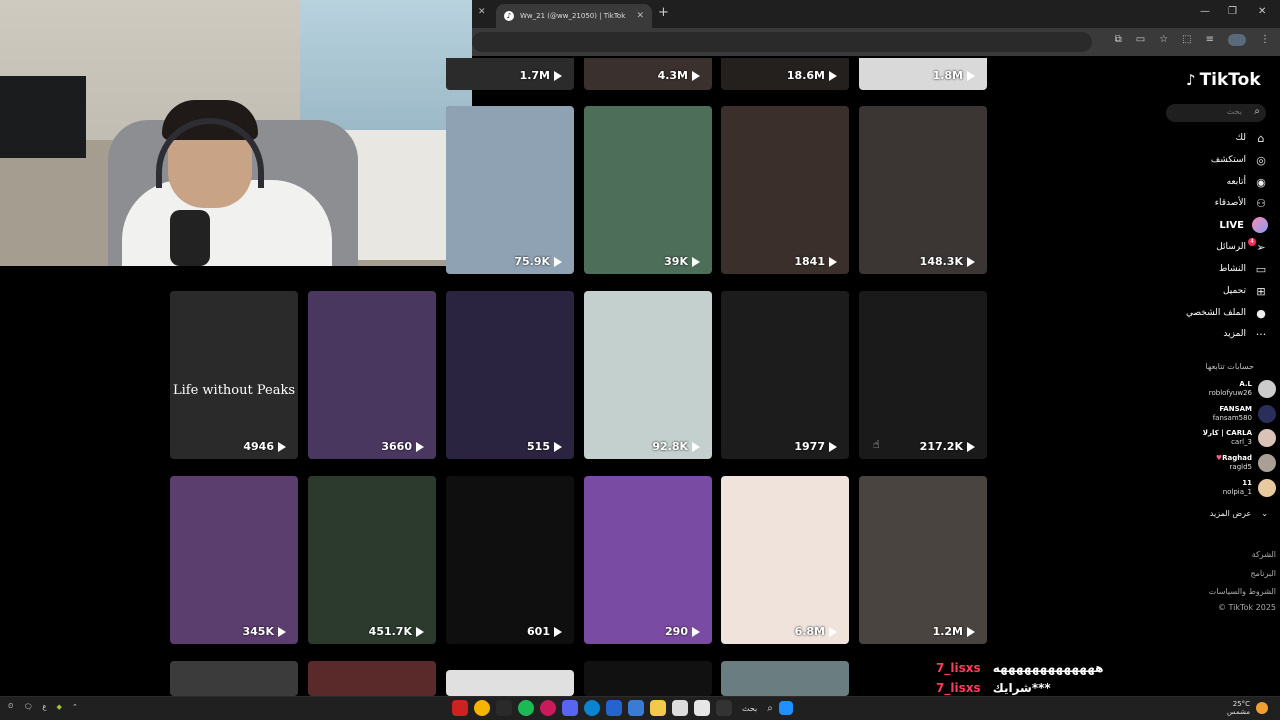  Describe the element at coordinates (1243, 225) in the screenshot. I see `nav-live: LIVE` at that location.